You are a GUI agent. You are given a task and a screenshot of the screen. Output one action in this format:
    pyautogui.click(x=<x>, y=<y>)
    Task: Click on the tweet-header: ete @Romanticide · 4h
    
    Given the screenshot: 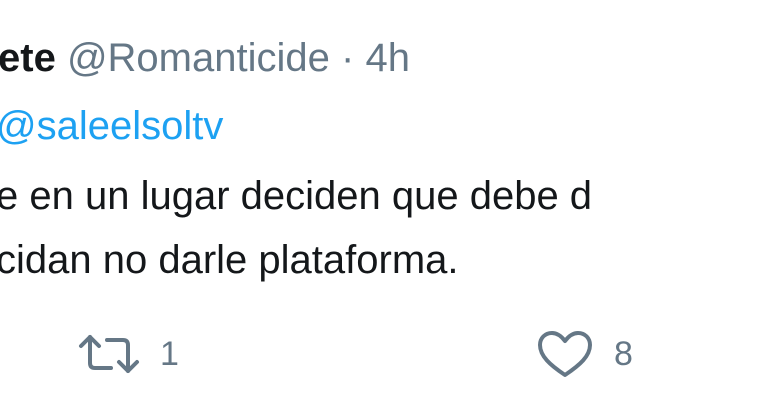 What is the action you would take?
    pyautogui.click(x=205, y=58)
    